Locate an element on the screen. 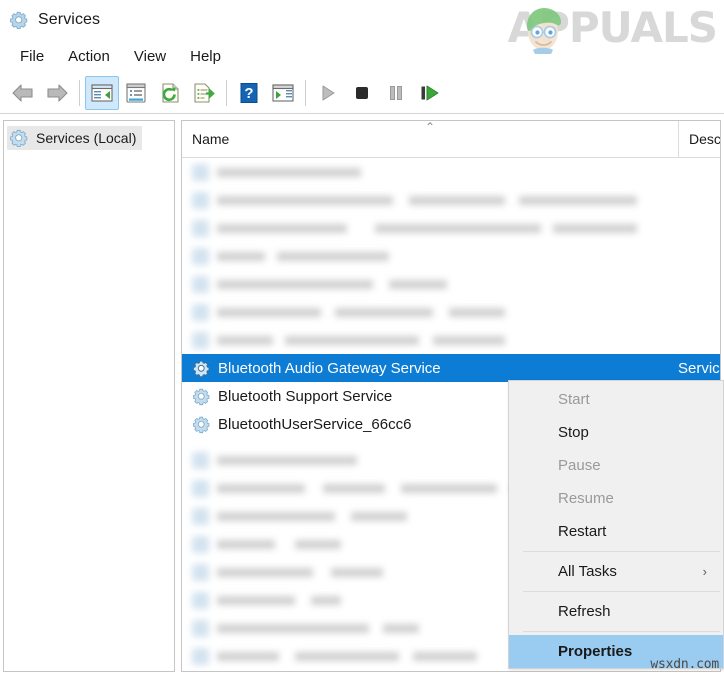 Image resolution: width=724 pixels, height=675 pixels. chevron-right-icon: › is located at coordinates (704, 571).